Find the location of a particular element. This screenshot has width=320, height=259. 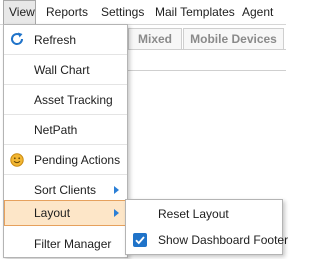

menu-item-label: NetPath is located at coordinates (56, 130).